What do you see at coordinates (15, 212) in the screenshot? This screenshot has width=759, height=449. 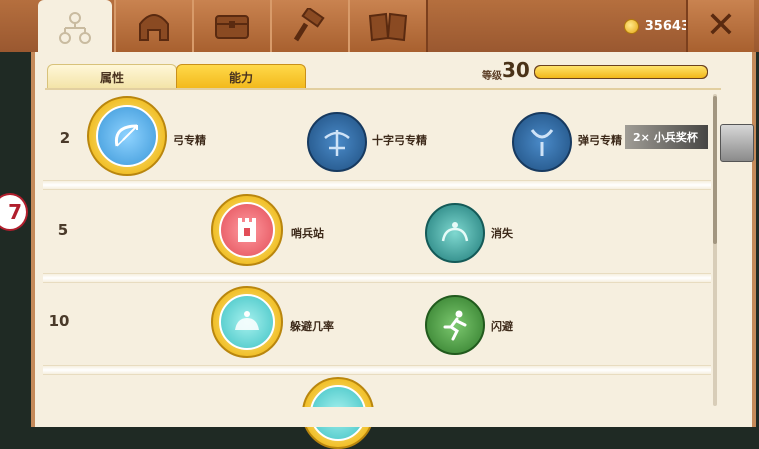 I see `side-badge-value: 7` at bounding box center [15, 212].